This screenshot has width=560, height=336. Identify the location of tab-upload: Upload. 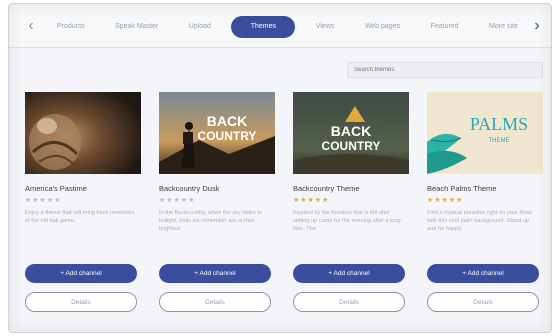
(200, 27).